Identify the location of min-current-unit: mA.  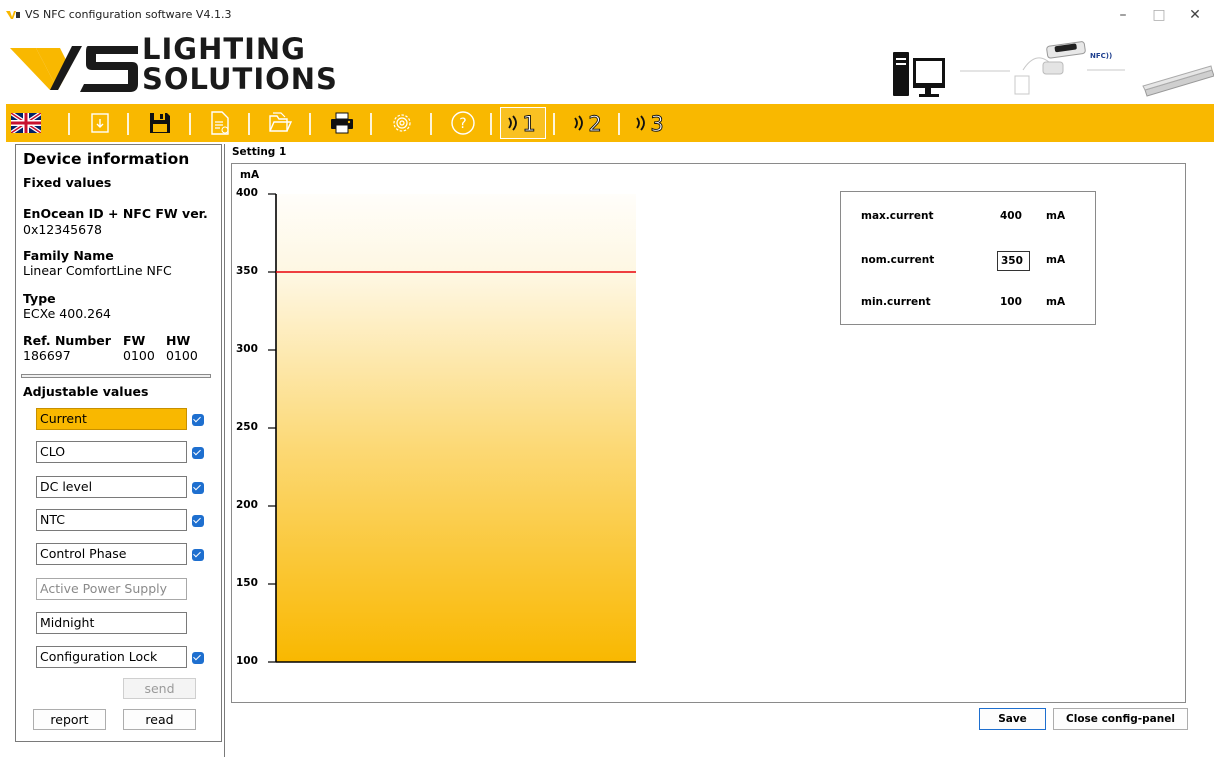
(1056, 302).